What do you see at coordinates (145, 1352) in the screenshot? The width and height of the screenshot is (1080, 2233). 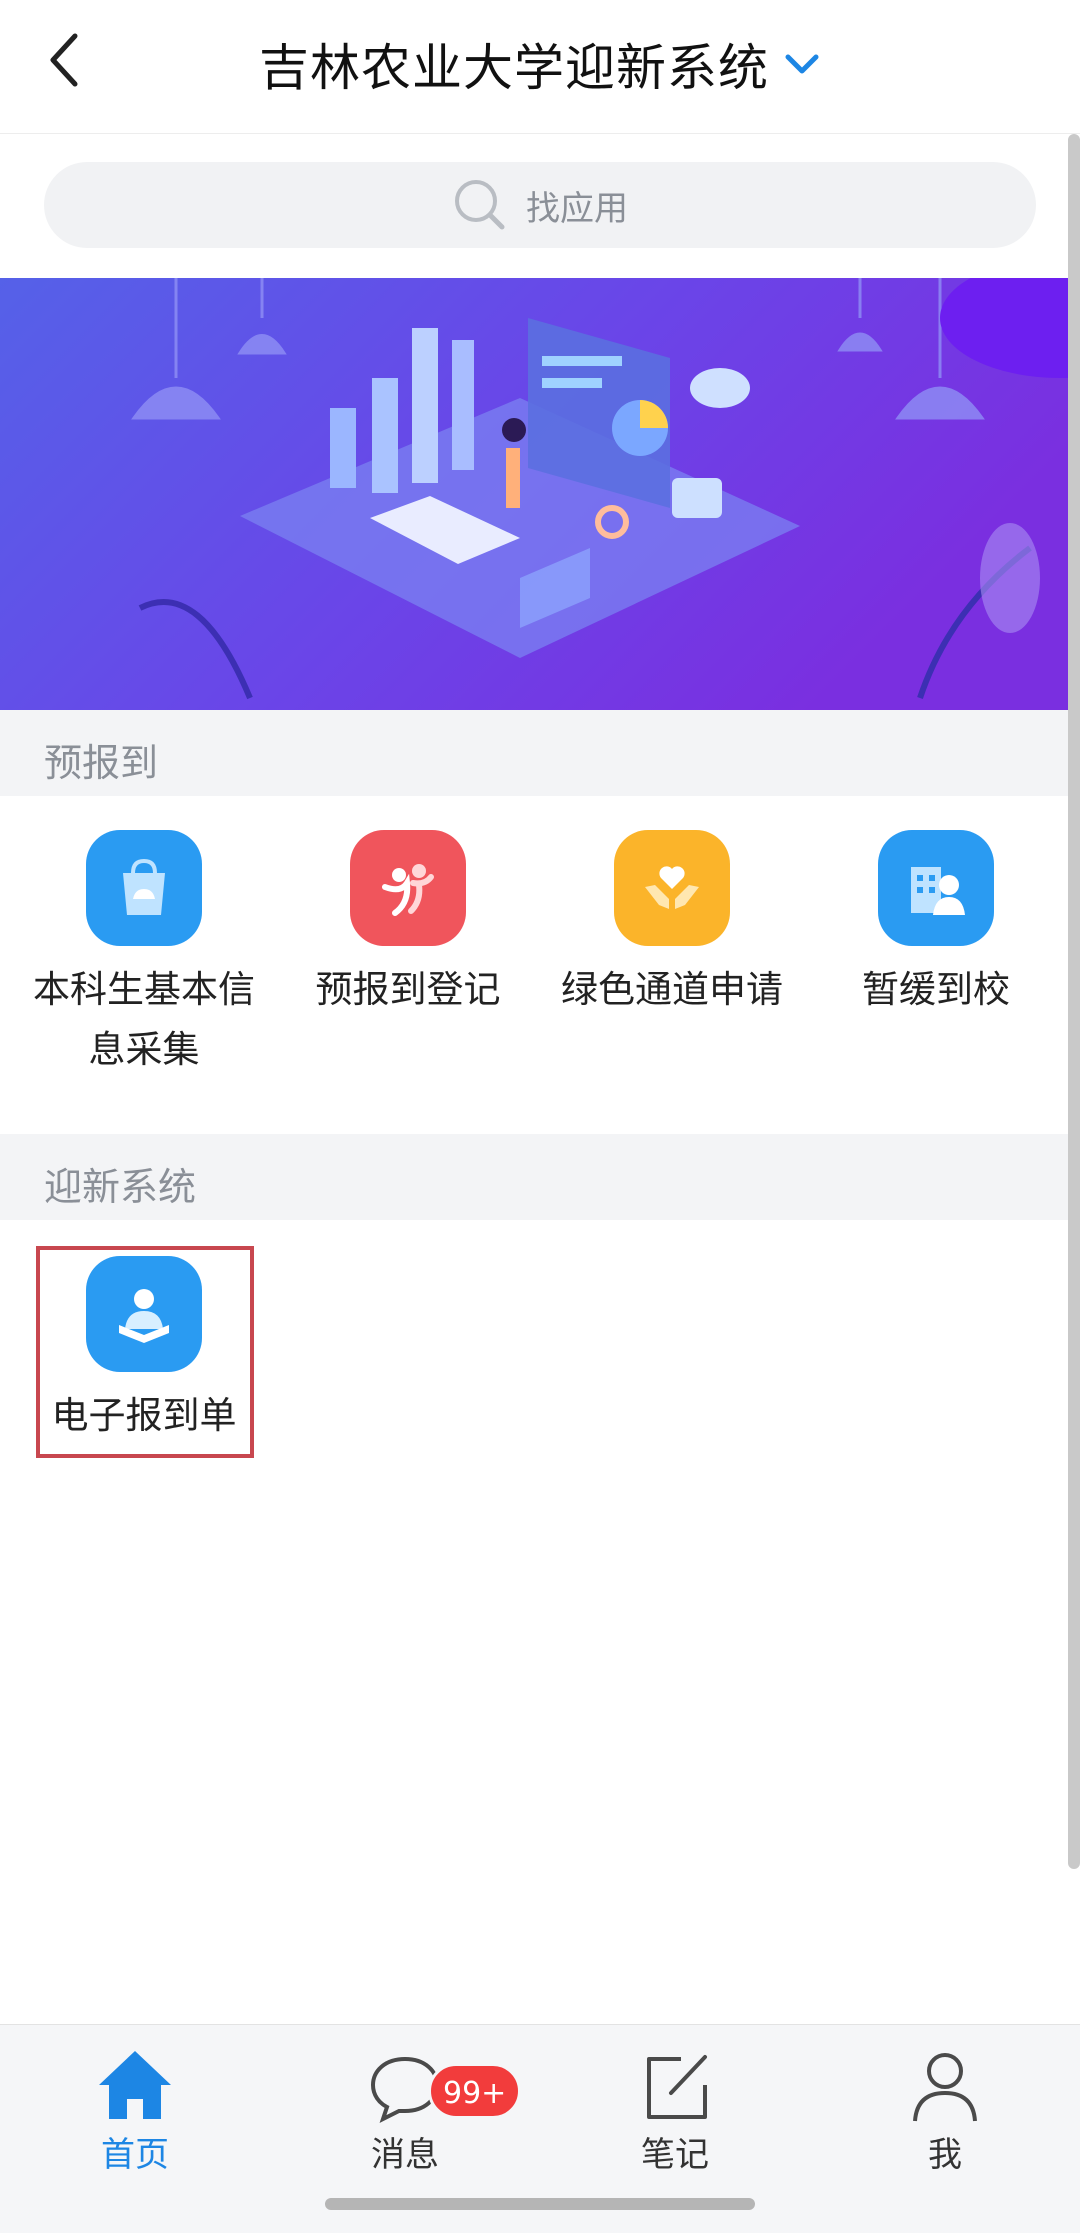 I see `highlight-box` at bounding box center [145, 1352].